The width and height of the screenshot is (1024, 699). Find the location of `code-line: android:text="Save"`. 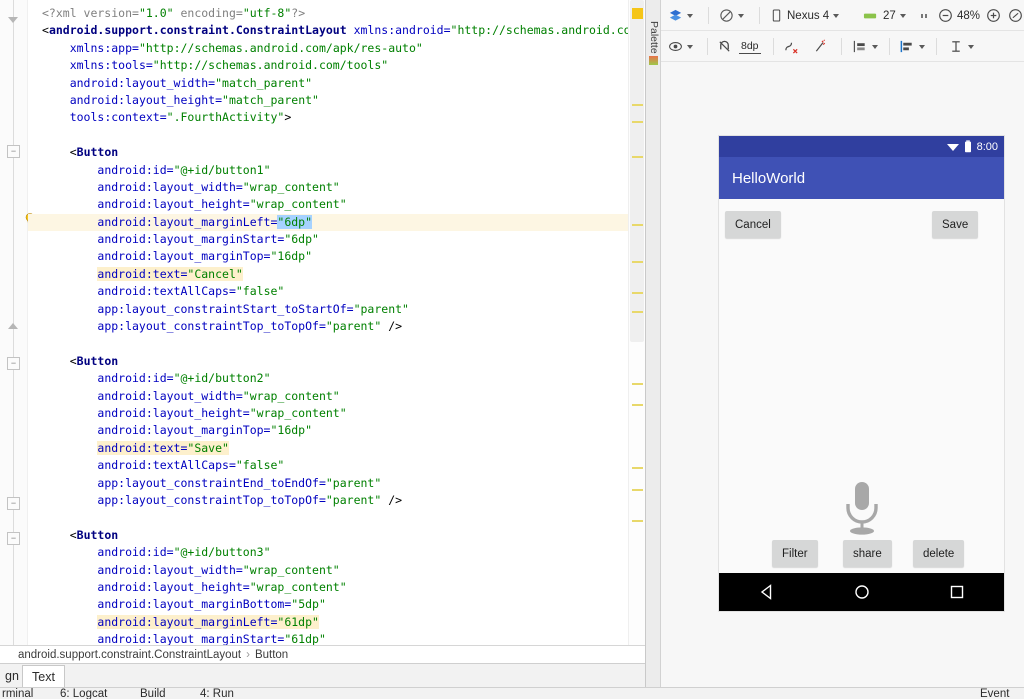

code-line: android:text="Save" is located at coordinates (328, 448).